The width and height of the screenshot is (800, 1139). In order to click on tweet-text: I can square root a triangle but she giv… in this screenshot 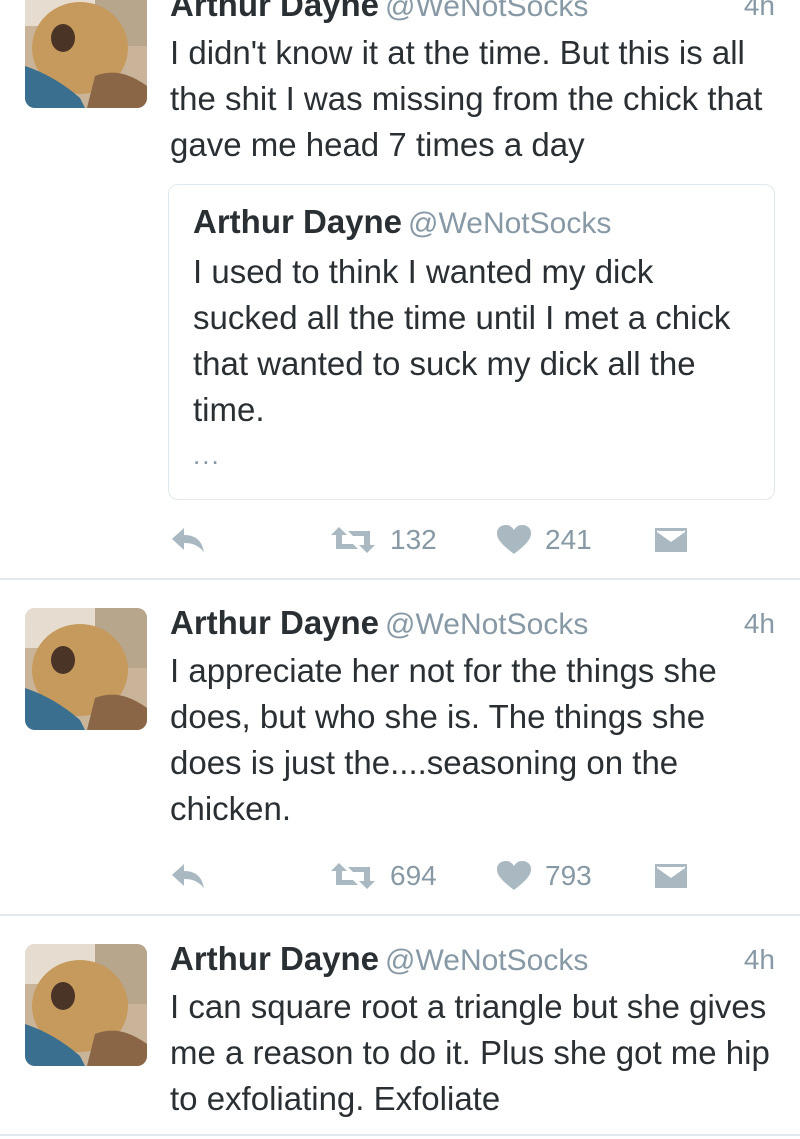, I will do `click(470, 1052)`.